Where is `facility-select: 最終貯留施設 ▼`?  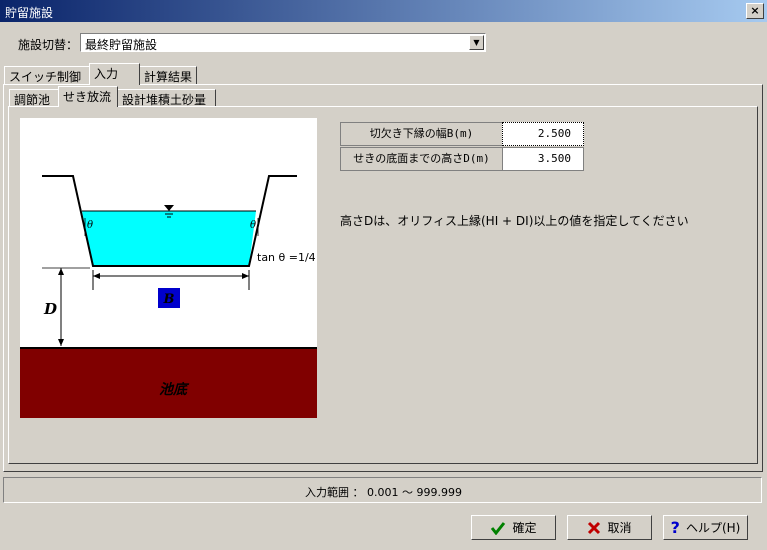 facility-select: 最終貯留施設 ▼ is located at coordinates (283, 42).